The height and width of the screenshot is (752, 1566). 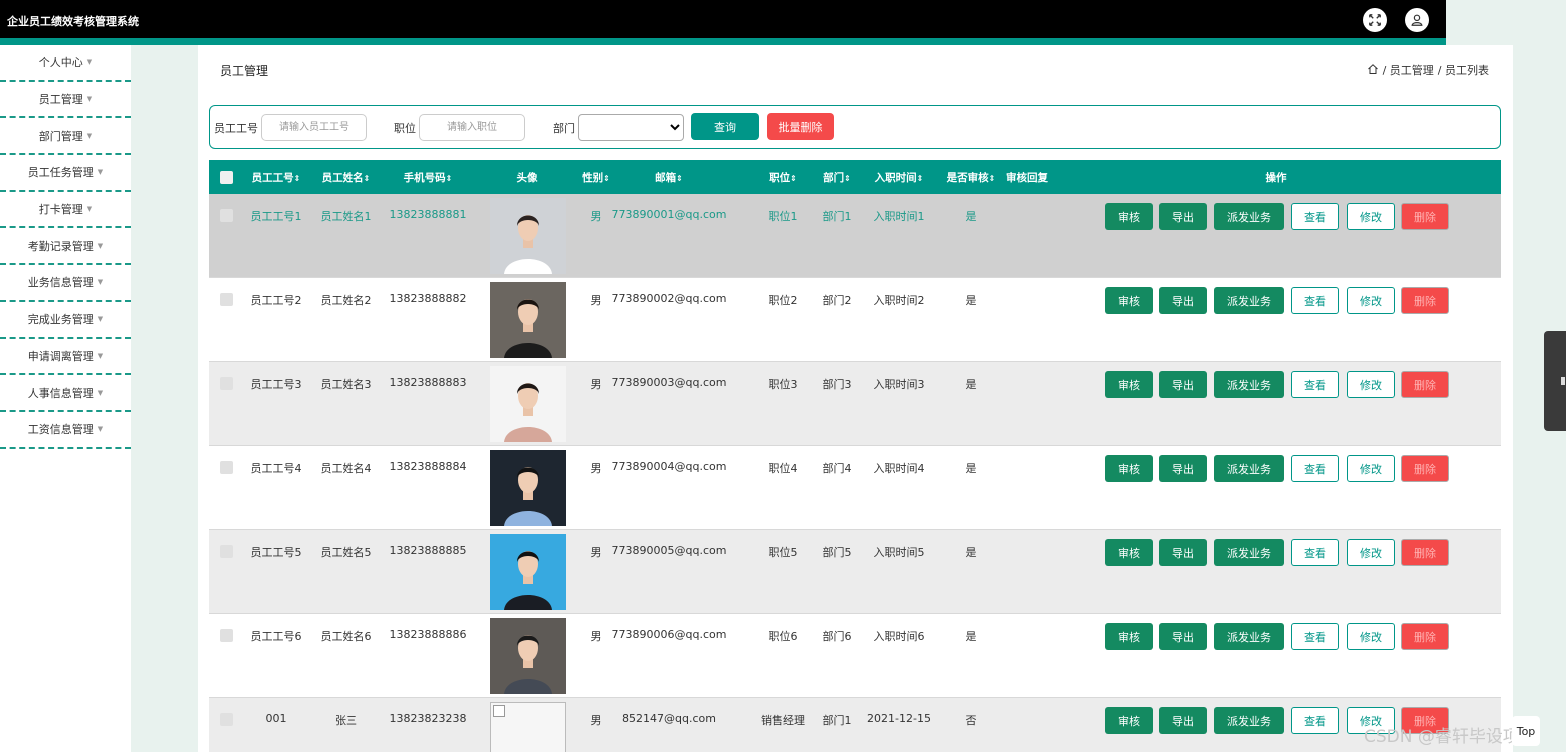 I want to click on sidebar-item-employees: 员工管理 ▼, so click(x=65, y=100).